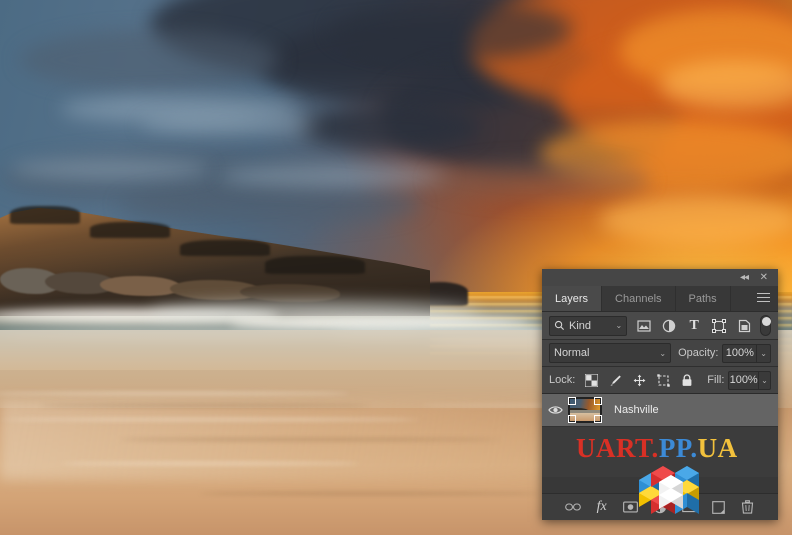 The height and width of the screenshot is (535, 792). Describe the element at coordinates (689, 507) in the screenshot. I see `folder-icon` at that location.